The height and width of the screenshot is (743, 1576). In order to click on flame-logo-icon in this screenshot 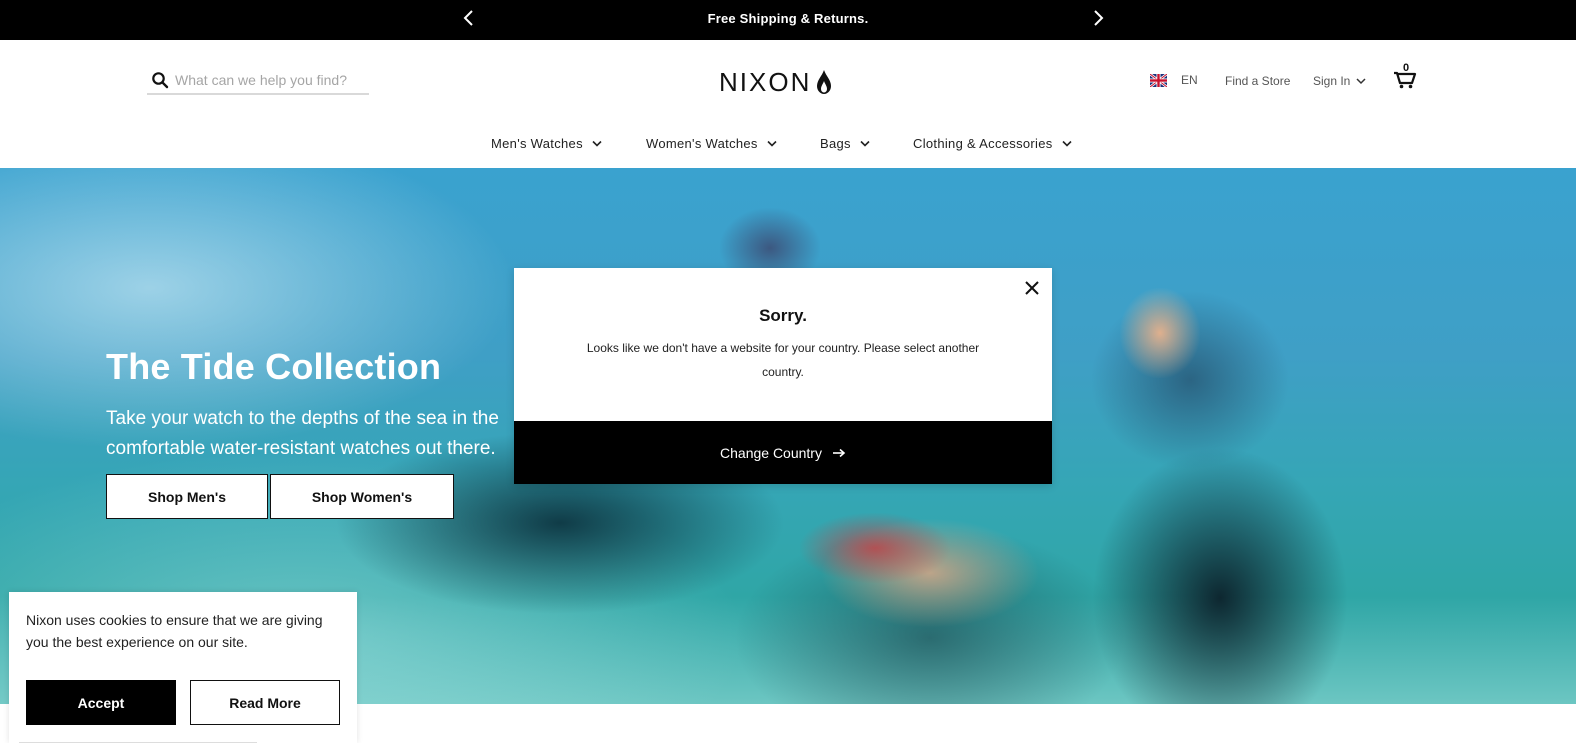, I will do `click(824, 82)`.